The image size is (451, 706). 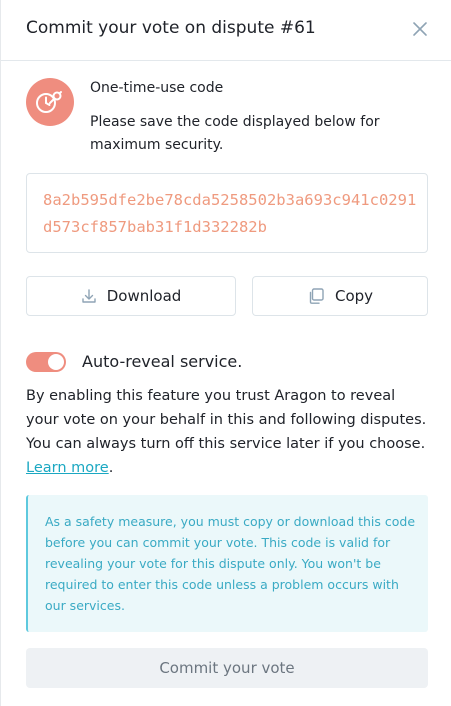 What do you see at coordinates (46, 362) in the screenshot?
I see `auto-reveal-toggle` at bounding box center [46, 362].